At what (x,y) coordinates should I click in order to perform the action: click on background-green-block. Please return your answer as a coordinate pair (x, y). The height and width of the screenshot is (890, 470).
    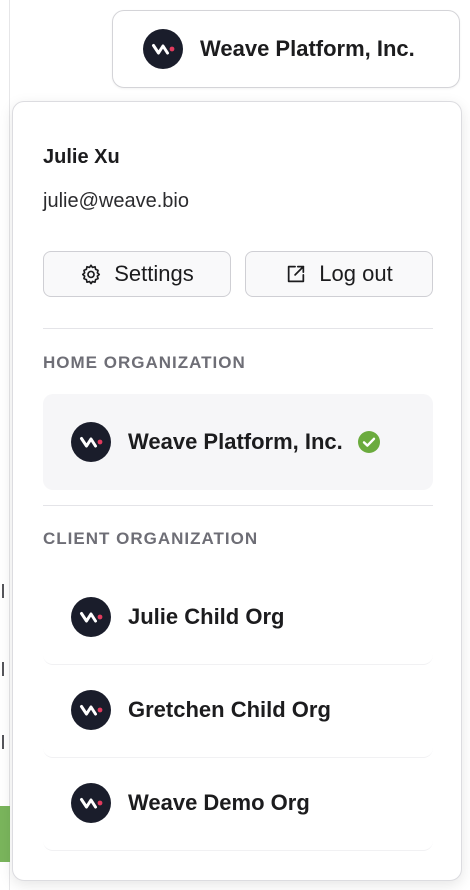
    Looking at the image, I should click on (5, 834).